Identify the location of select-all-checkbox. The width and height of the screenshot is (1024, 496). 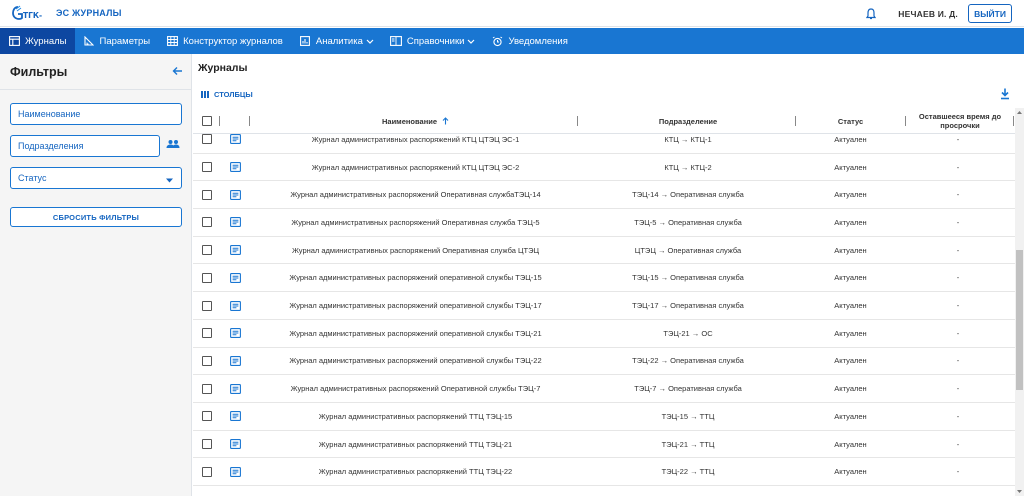
(207, 121).